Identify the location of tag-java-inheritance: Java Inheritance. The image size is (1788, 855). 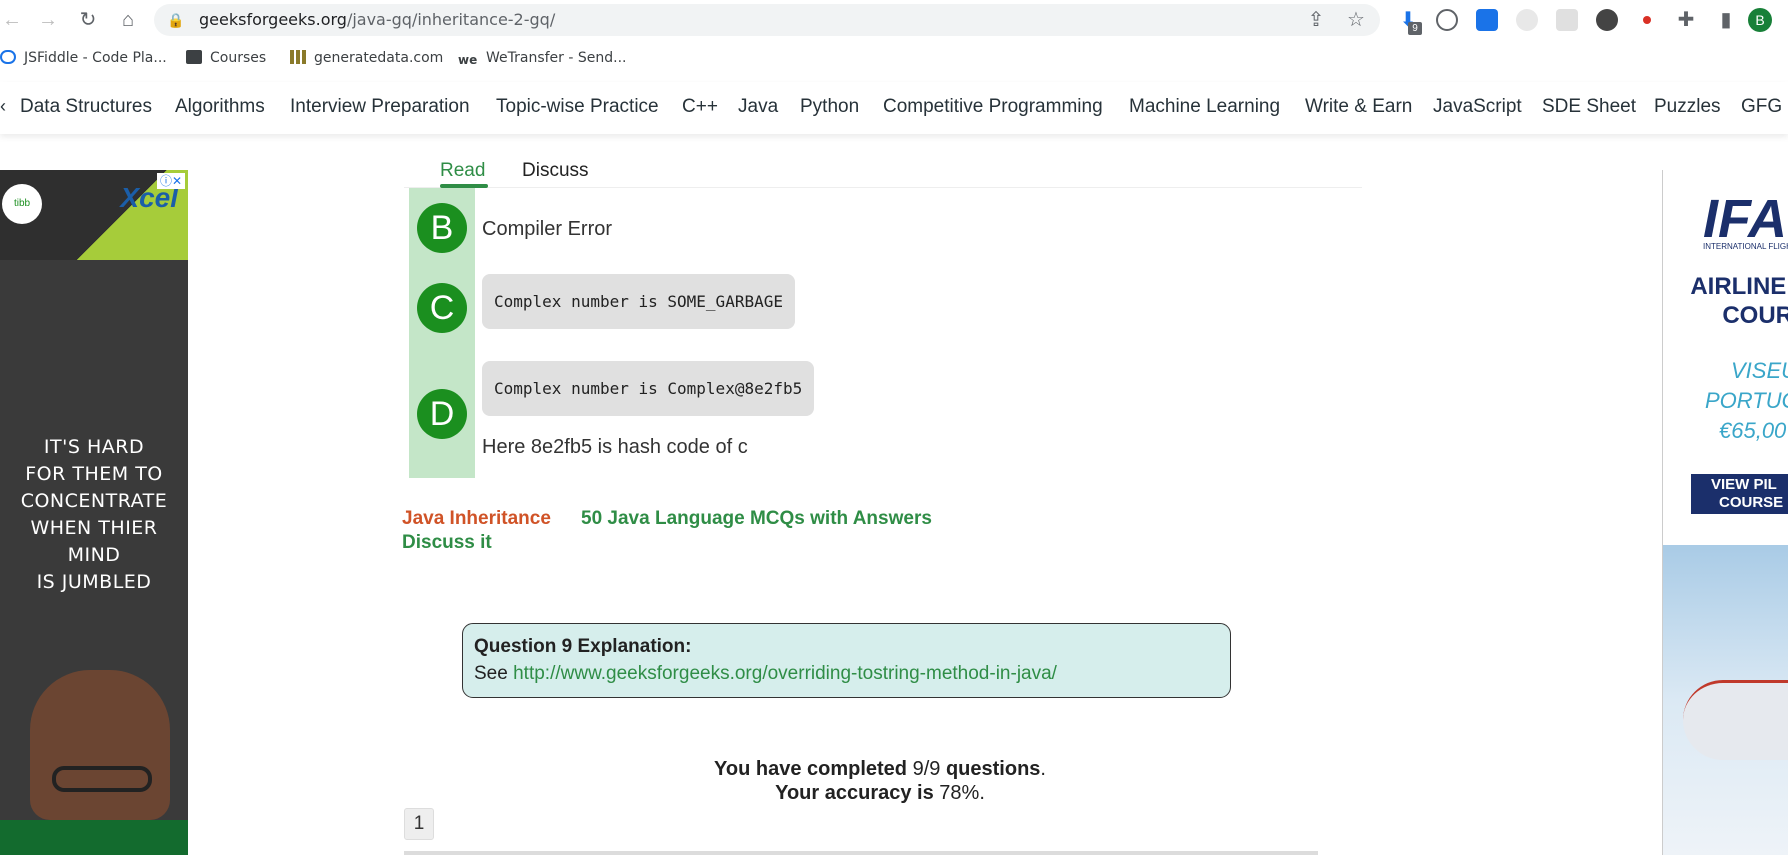
(476, 519).